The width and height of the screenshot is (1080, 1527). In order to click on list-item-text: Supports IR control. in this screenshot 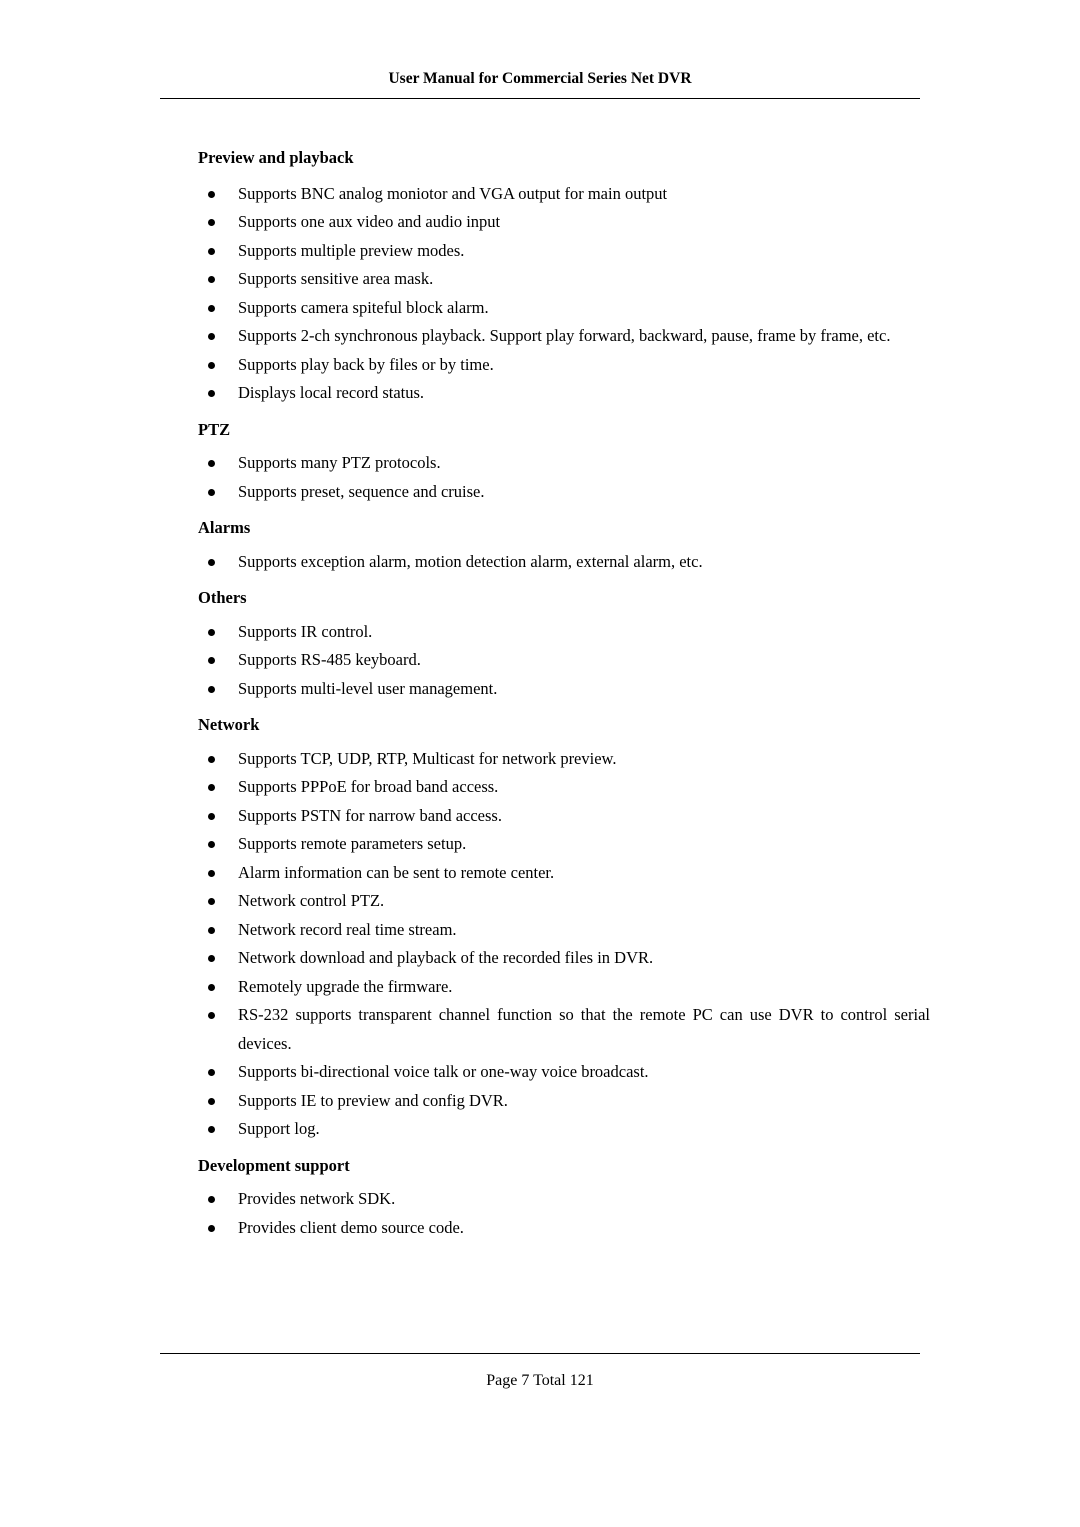, I will do `click(305, 631)`.